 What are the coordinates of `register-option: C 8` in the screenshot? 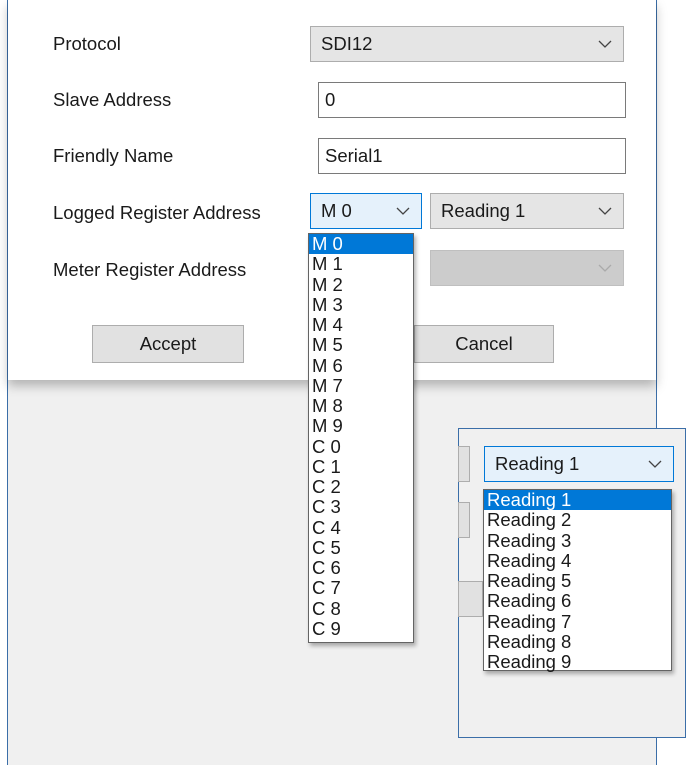 It's located at (361, 608).